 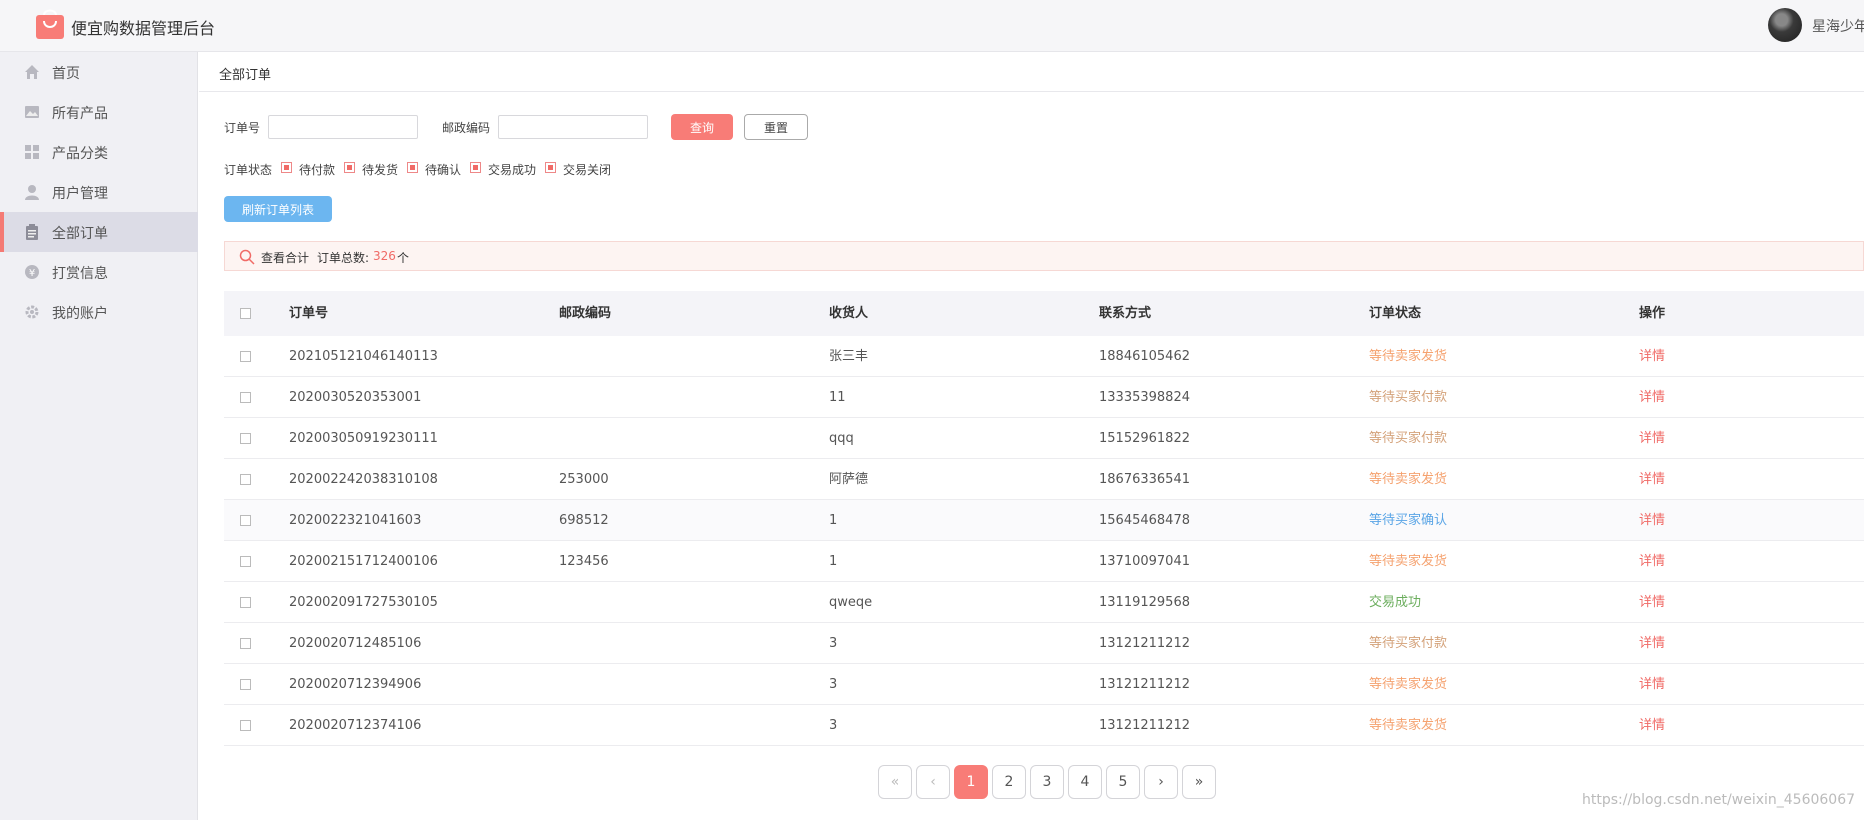 I want to click on page-button-4: 4, so click(x=1085, y=782).